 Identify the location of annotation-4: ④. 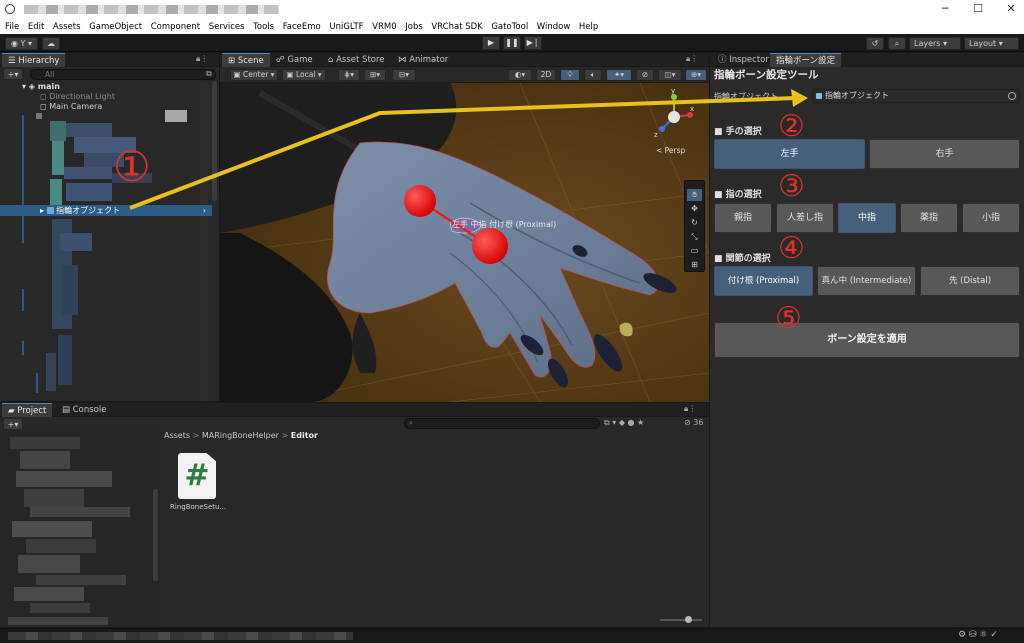
(791, 248).